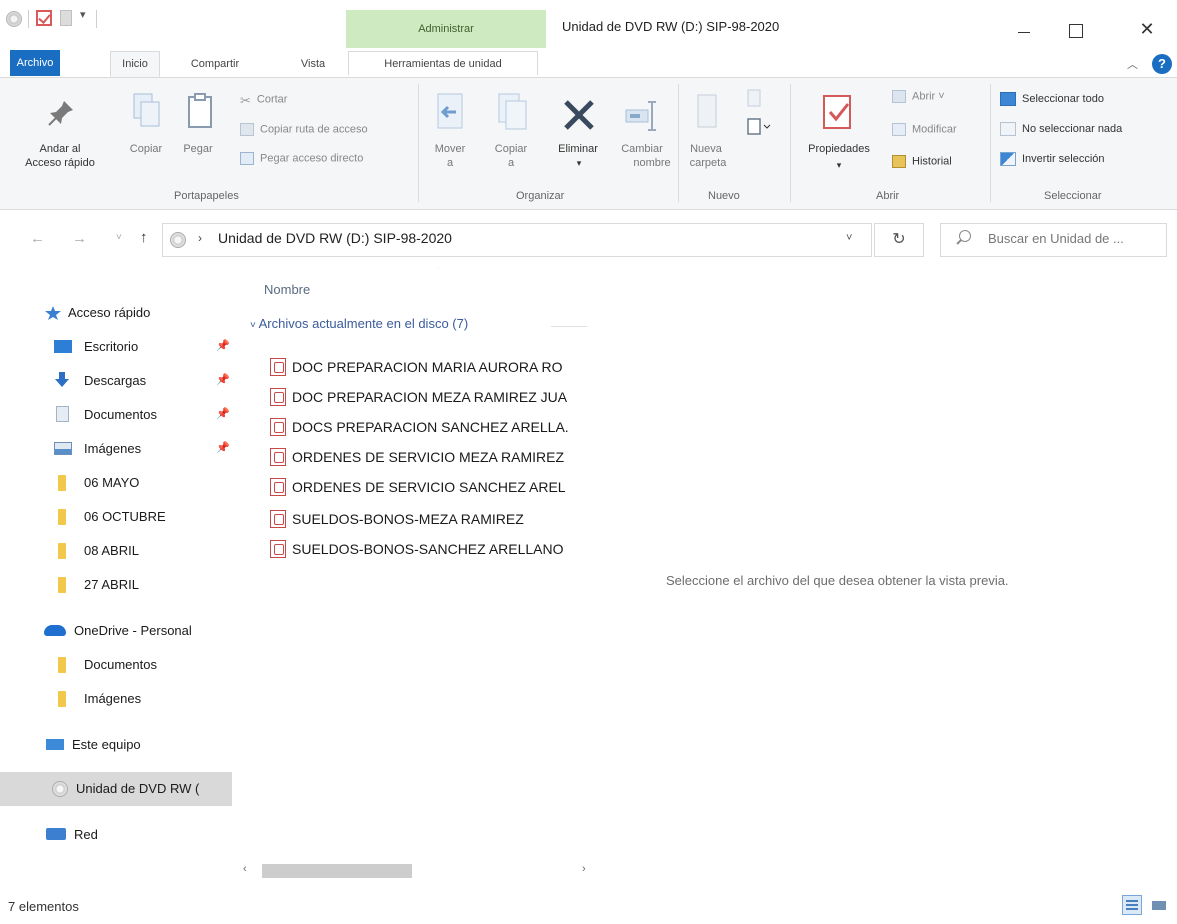 This screenshot has height=924, width=1177. What do you see at coordinates (44, 18) in the screenshot?
I see `properties-checkmark-icon` at bounding box center [44, 18].